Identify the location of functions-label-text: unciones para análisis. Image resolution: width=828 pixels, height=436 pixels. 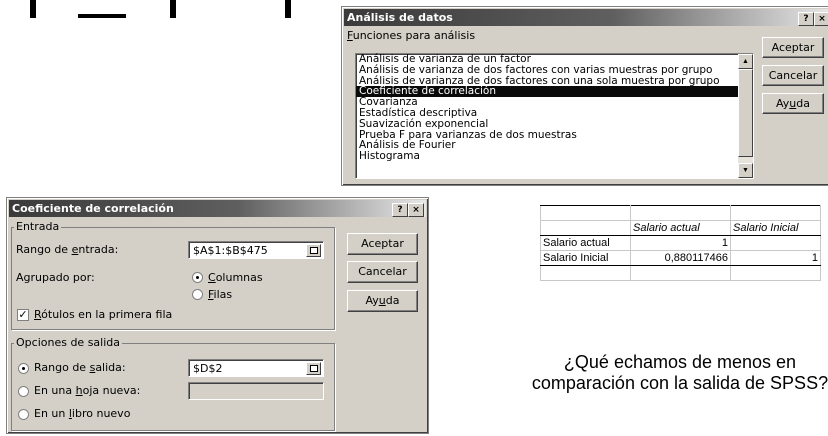
(414, 35).